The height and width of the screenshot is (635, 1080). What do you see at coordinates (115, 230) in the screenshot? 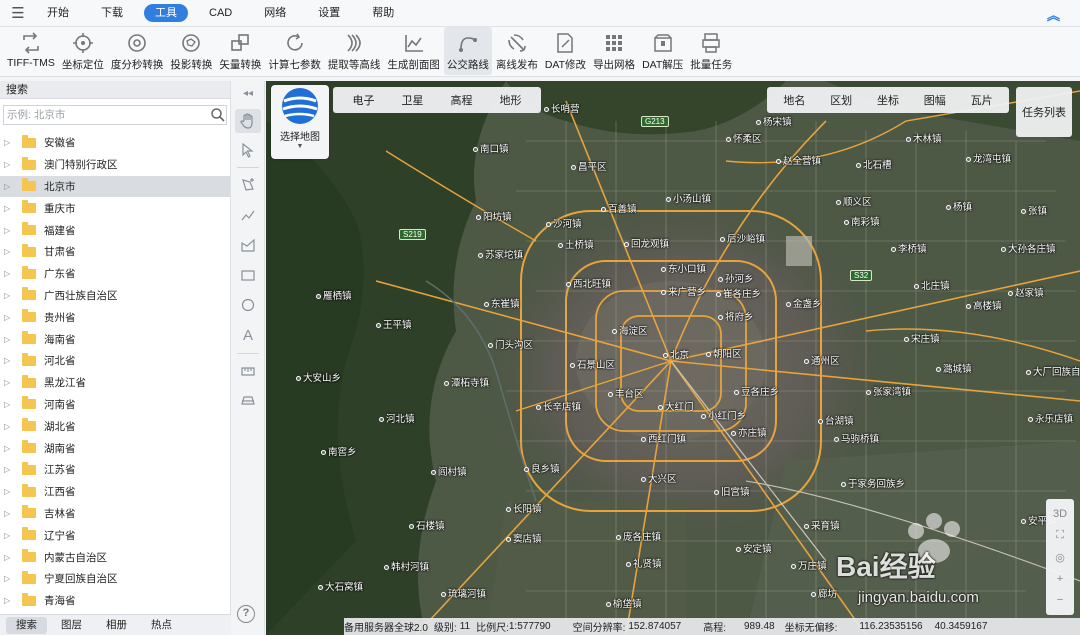
I see `tree-item: ▷ 福建省` at bounding box center [115, 230].